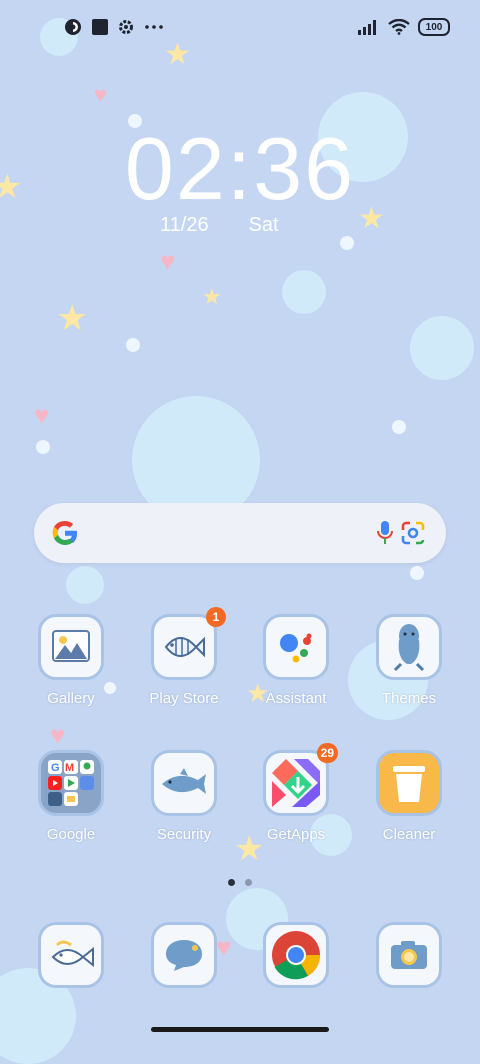  I want to click on google-search-bar, so click(240, 533).